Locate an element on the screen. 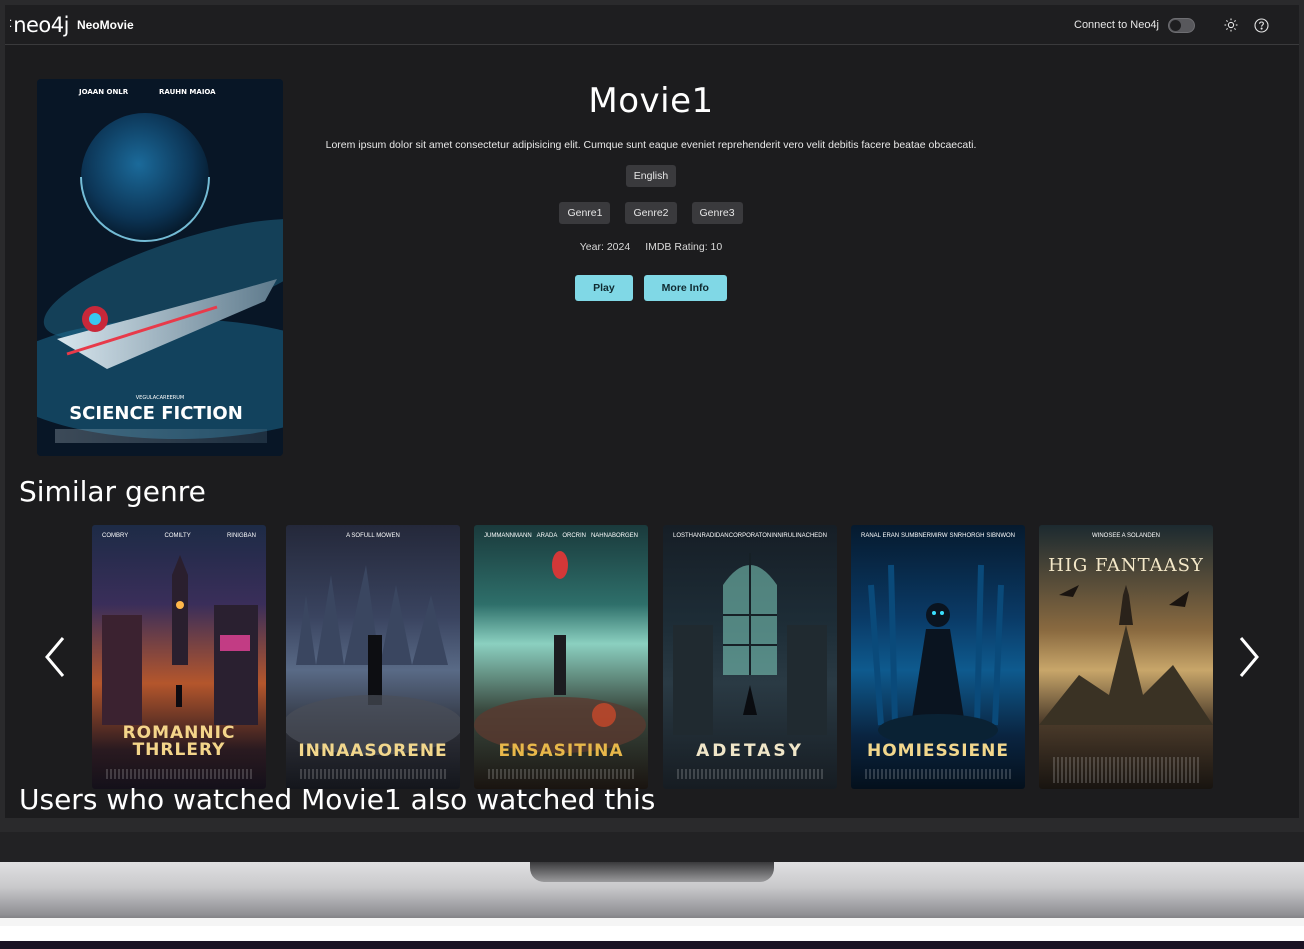  hero-poster-credit: JOAAN ONLR is located at coordinates (103, 92).